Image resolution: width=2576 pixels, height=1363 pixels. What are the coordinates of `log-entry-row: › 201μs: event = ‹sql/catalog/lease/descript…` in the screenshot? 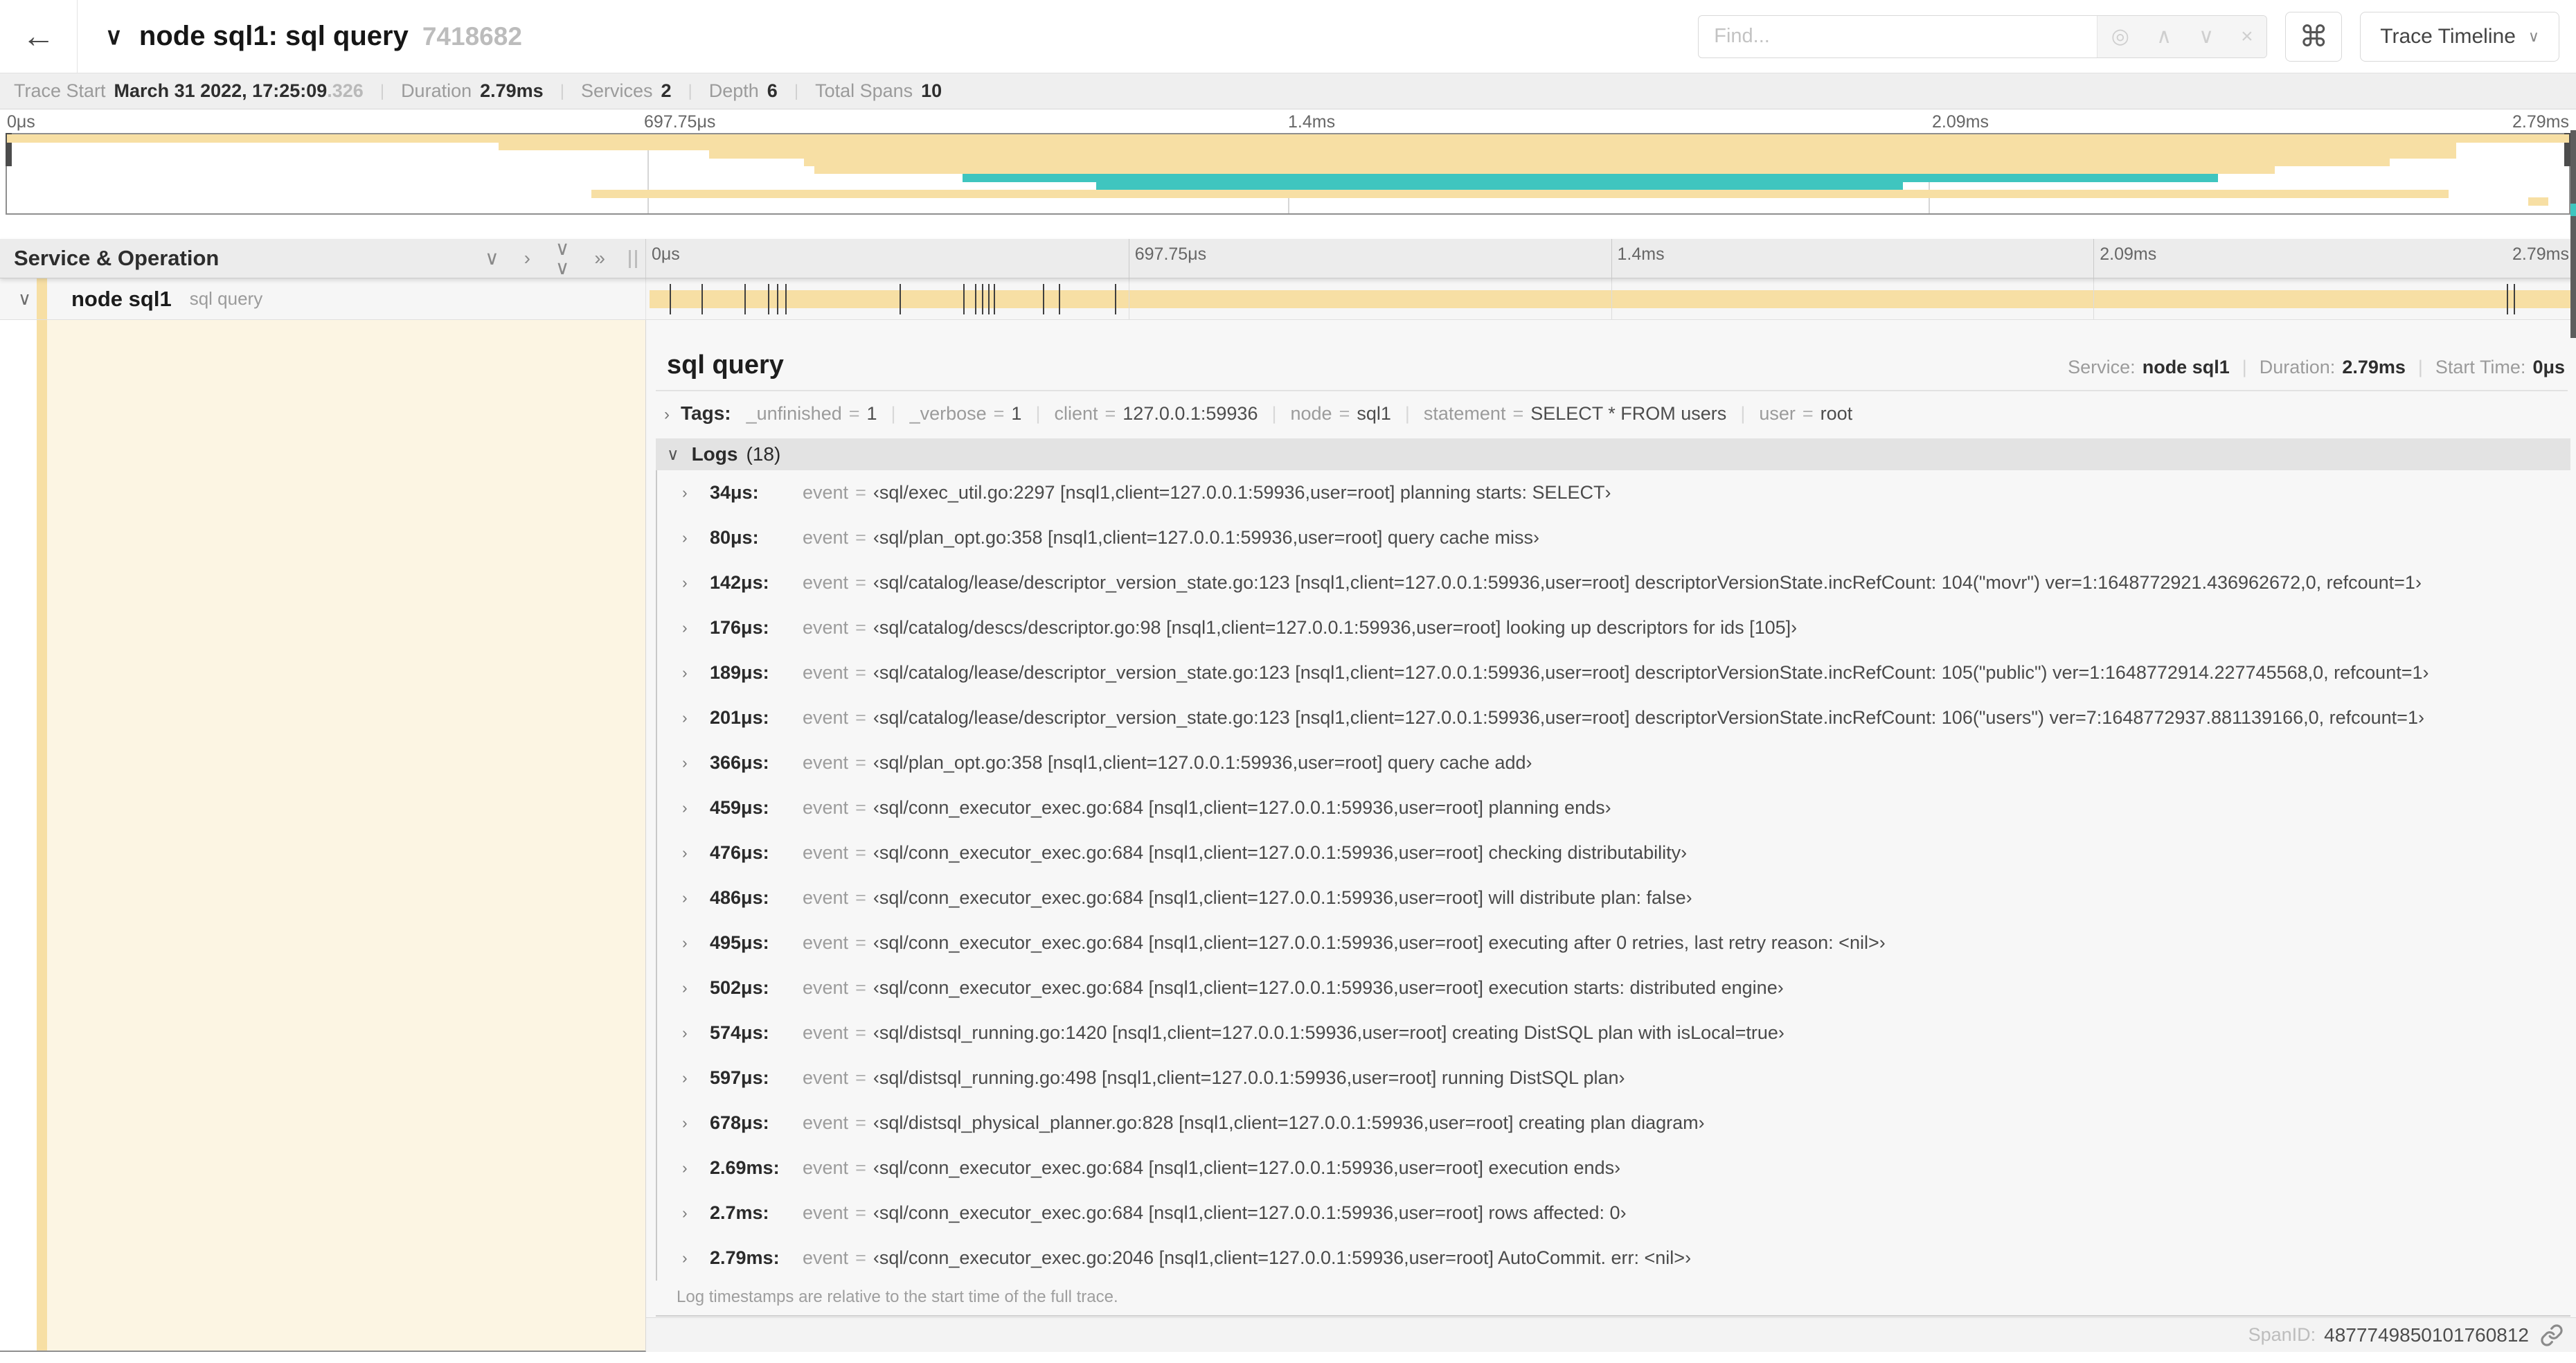 It's located at (1613, 717).